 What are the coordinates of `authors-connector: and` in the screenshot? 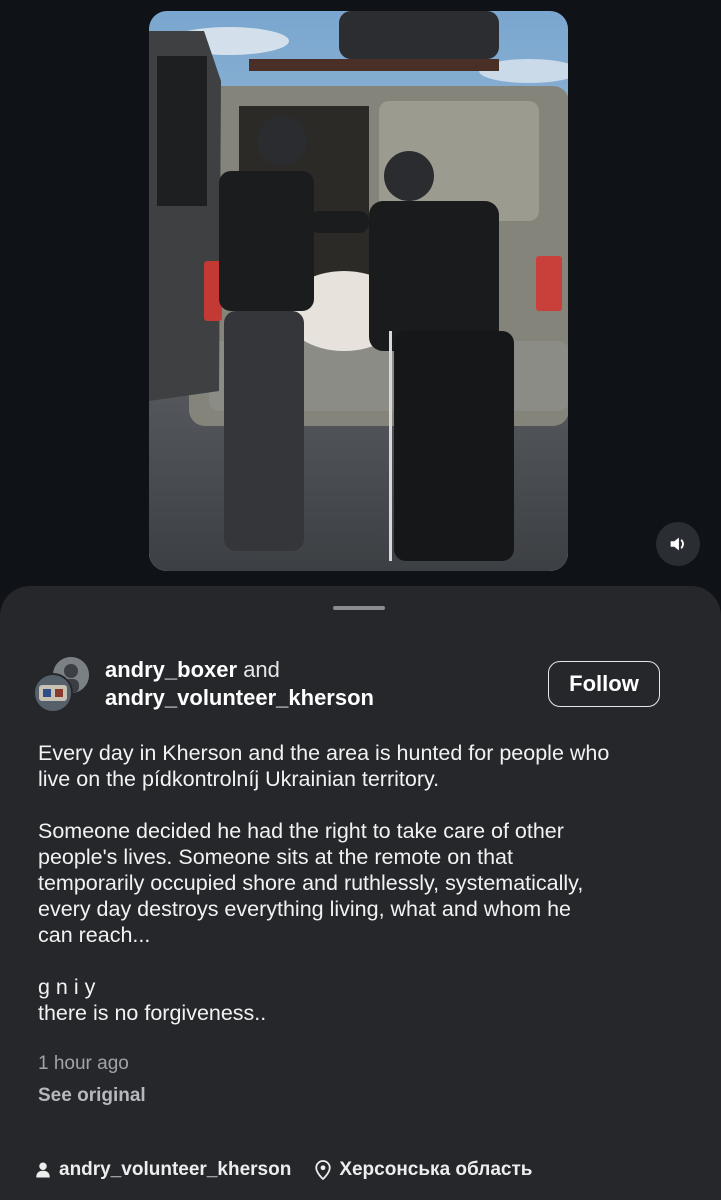 It's located at (261, 669).